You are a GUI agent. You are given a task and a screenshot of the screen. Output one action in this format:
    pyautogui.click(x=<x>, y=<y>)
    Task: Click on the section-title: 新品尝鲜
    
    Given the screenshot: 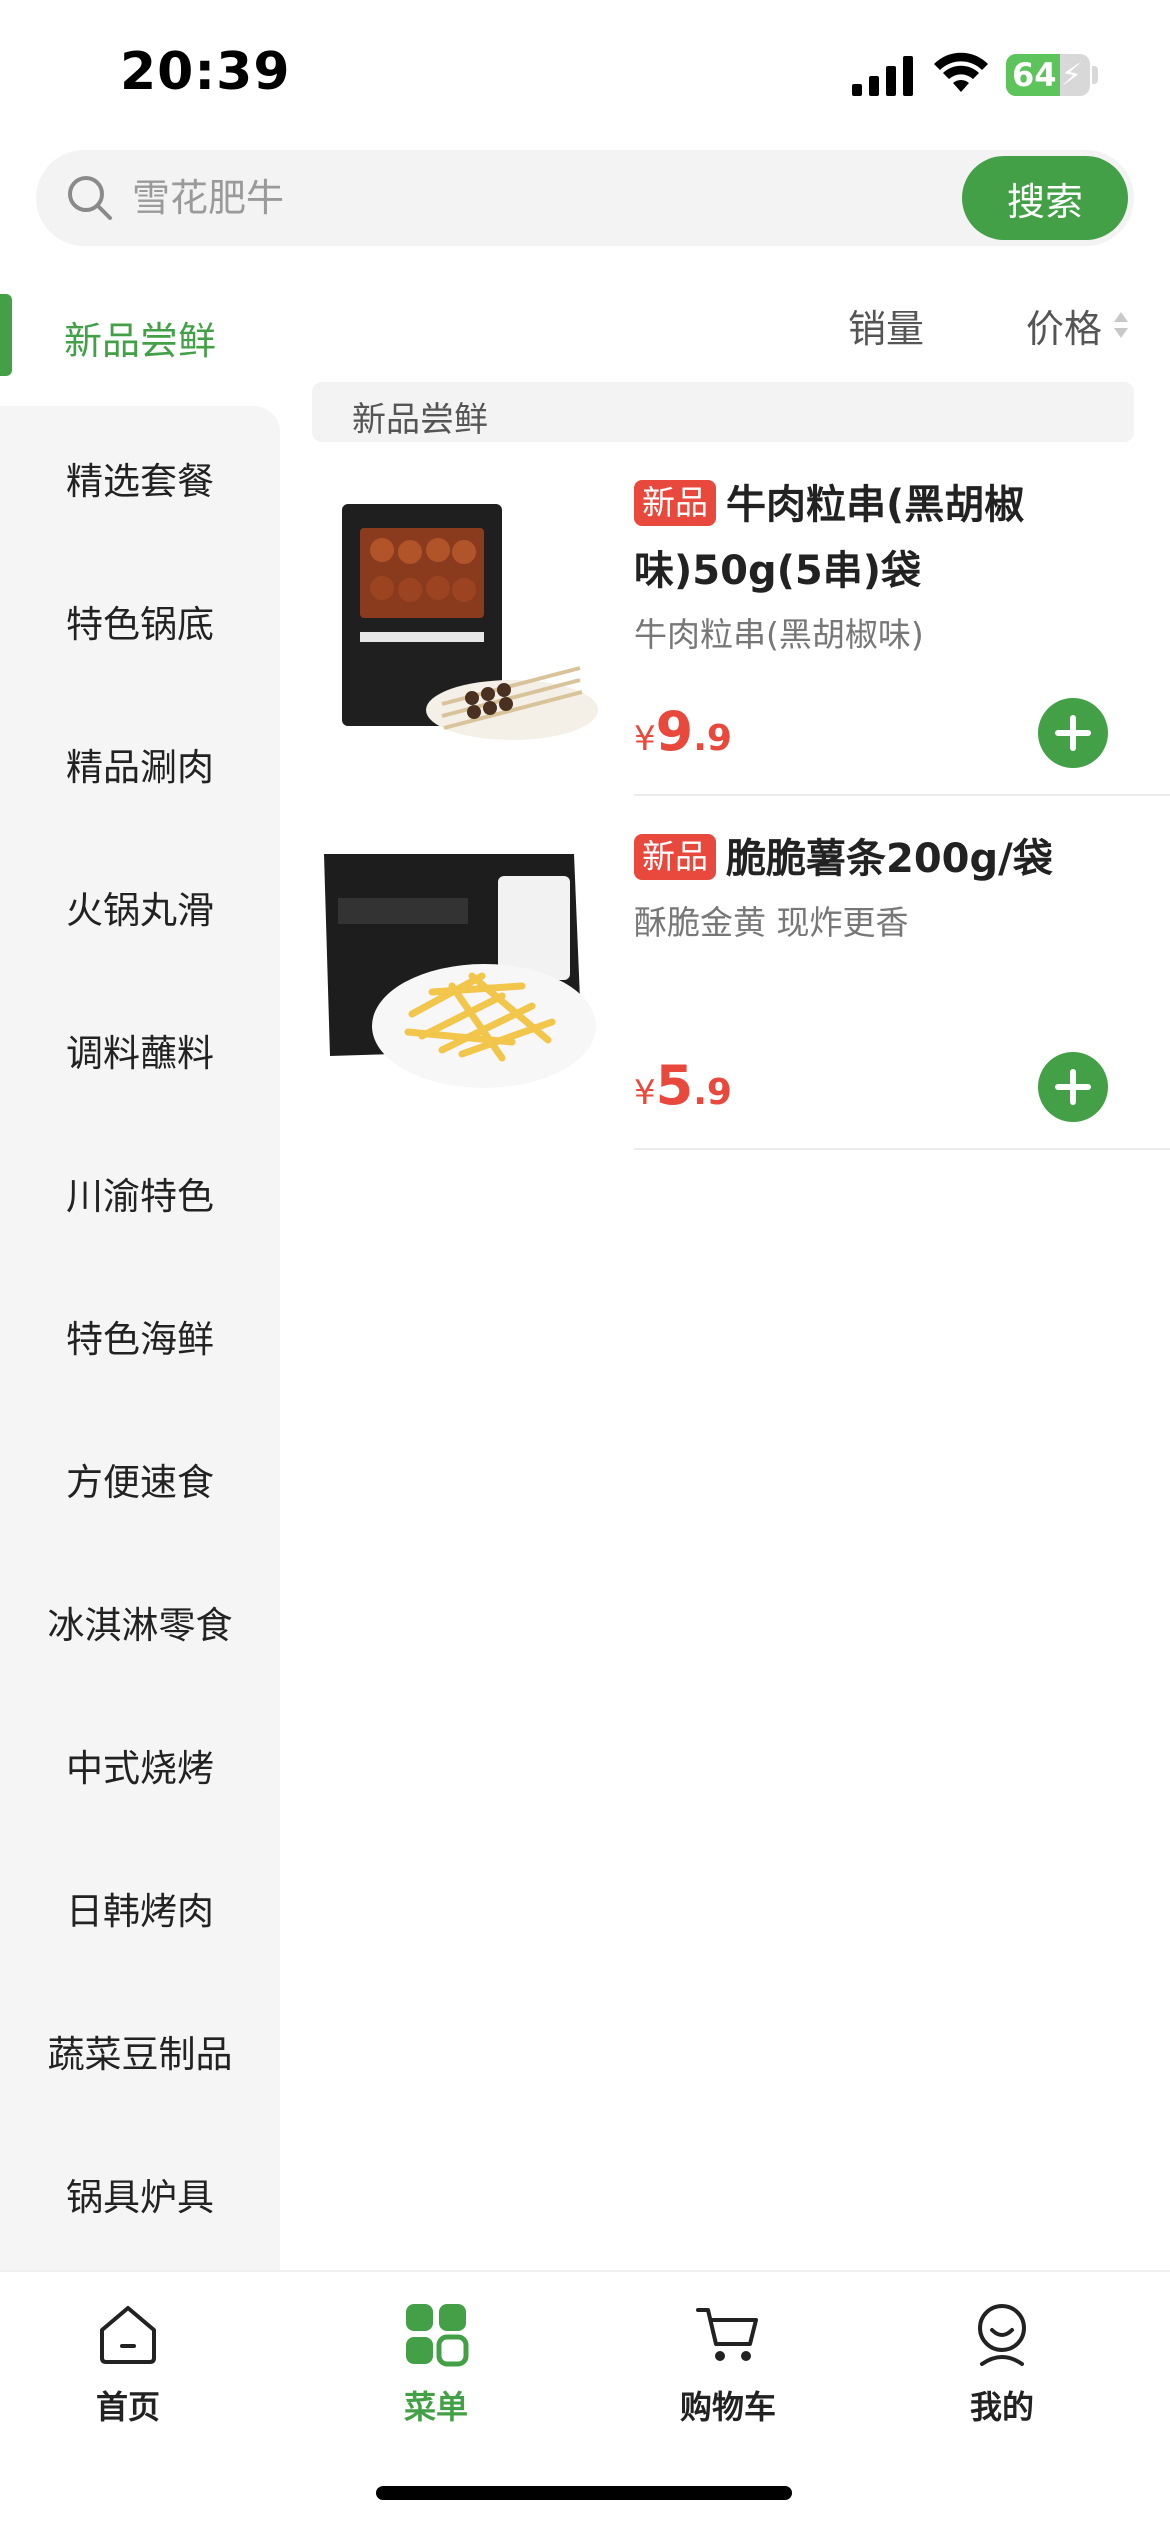 What is the action you would take?
    pyautogui.click(x=420, y=420)
    